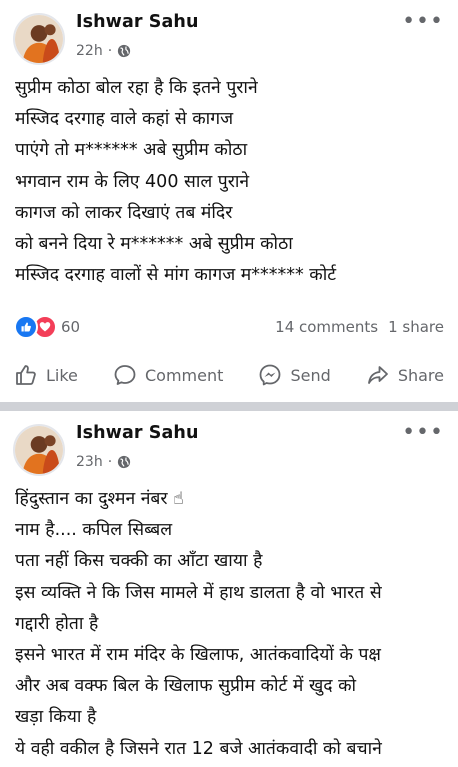 This screenshot has height=767, width=458. Describe the element at coordinates (94, 530) in the screenshot. I see `text-line: नाम है.... कपिल सिब्बल` at that location.